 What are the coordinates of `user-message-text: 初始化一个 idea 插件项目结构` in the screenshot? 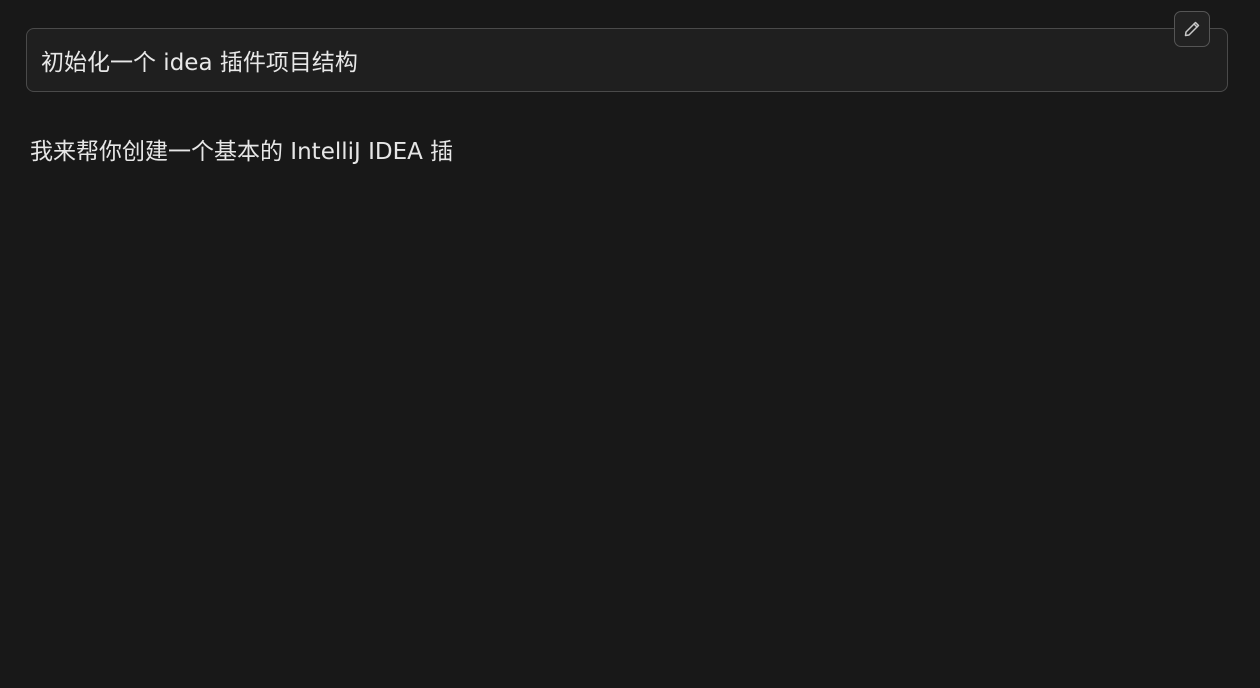 It's located at (199, 63).